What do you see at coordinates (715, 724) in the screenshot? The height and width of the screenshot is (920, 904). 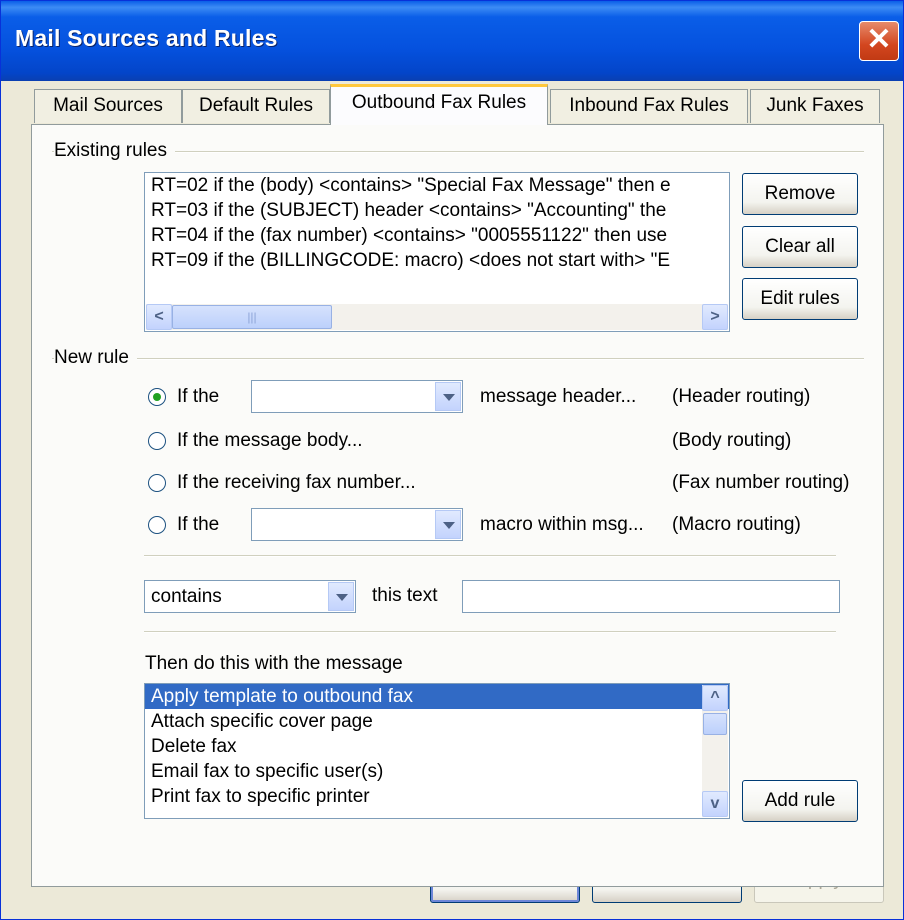 I see `scroll-thumb` at bounding box center [715, 724].